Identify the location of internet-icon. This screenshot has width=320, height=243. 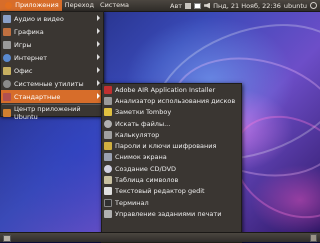
(7, 57).